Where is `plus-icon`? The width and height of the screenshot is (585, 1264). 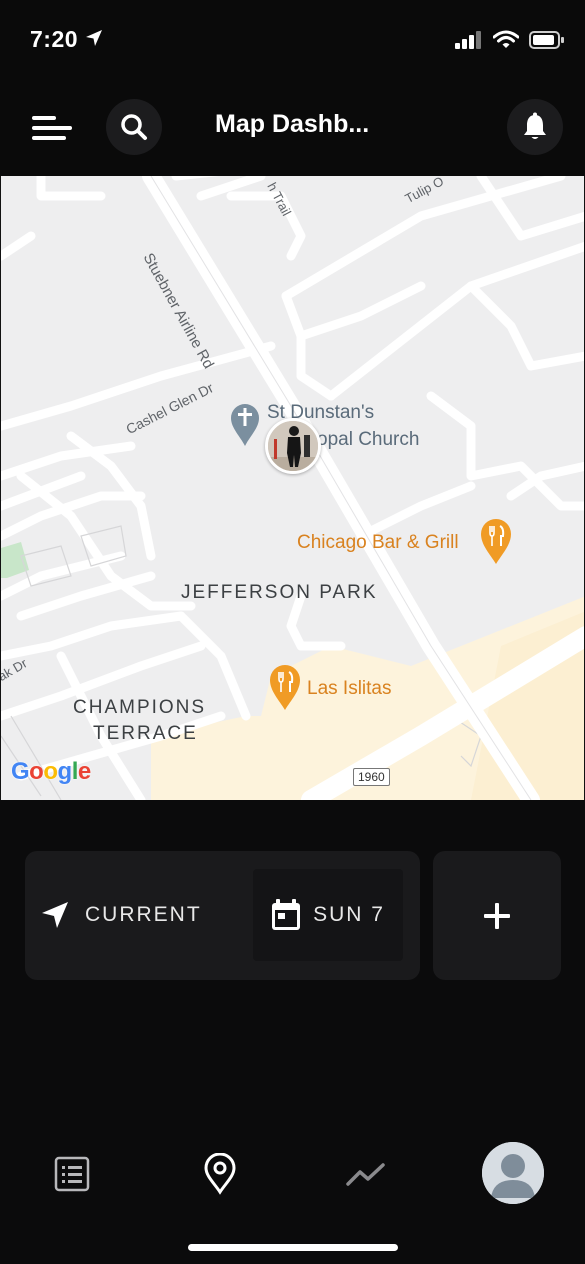
plus-icon is located at coordinates (497, 915).